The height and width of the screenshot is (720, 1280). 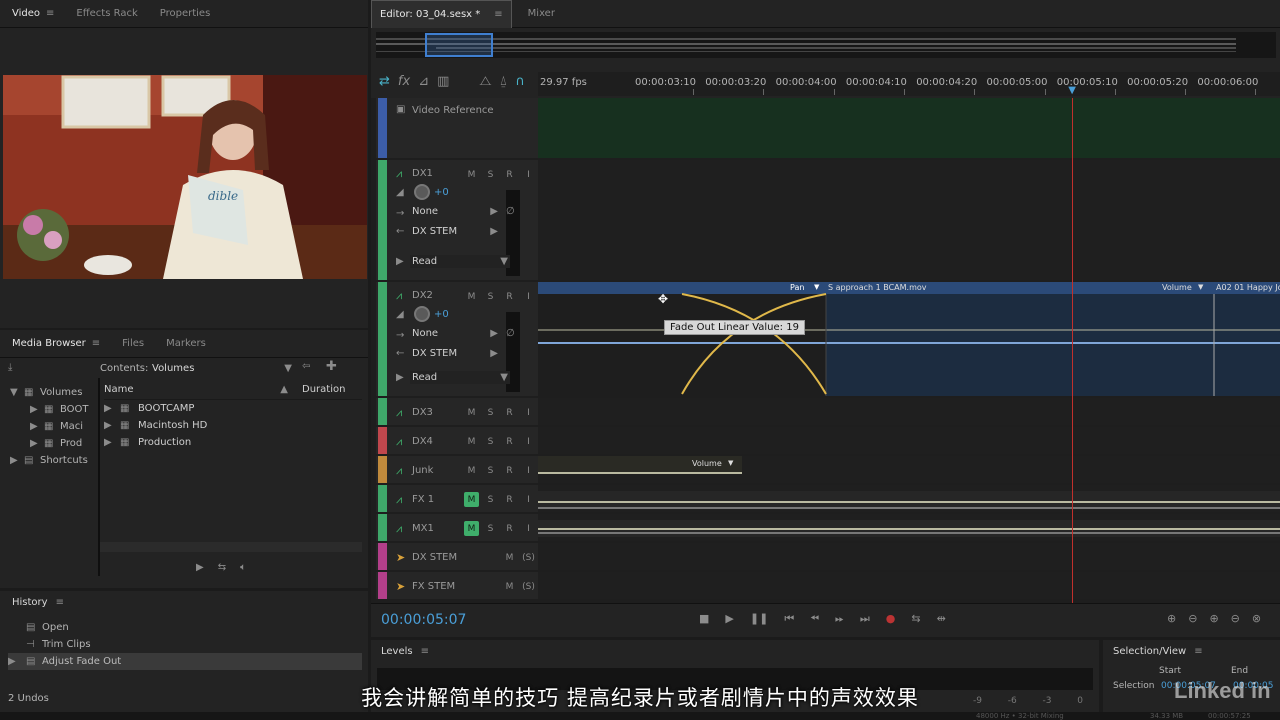 What do you see at coordinates (306, 366) in the screenshot?
I see `back-arrow-icon: ⇦` at bounding box center [306, 366].